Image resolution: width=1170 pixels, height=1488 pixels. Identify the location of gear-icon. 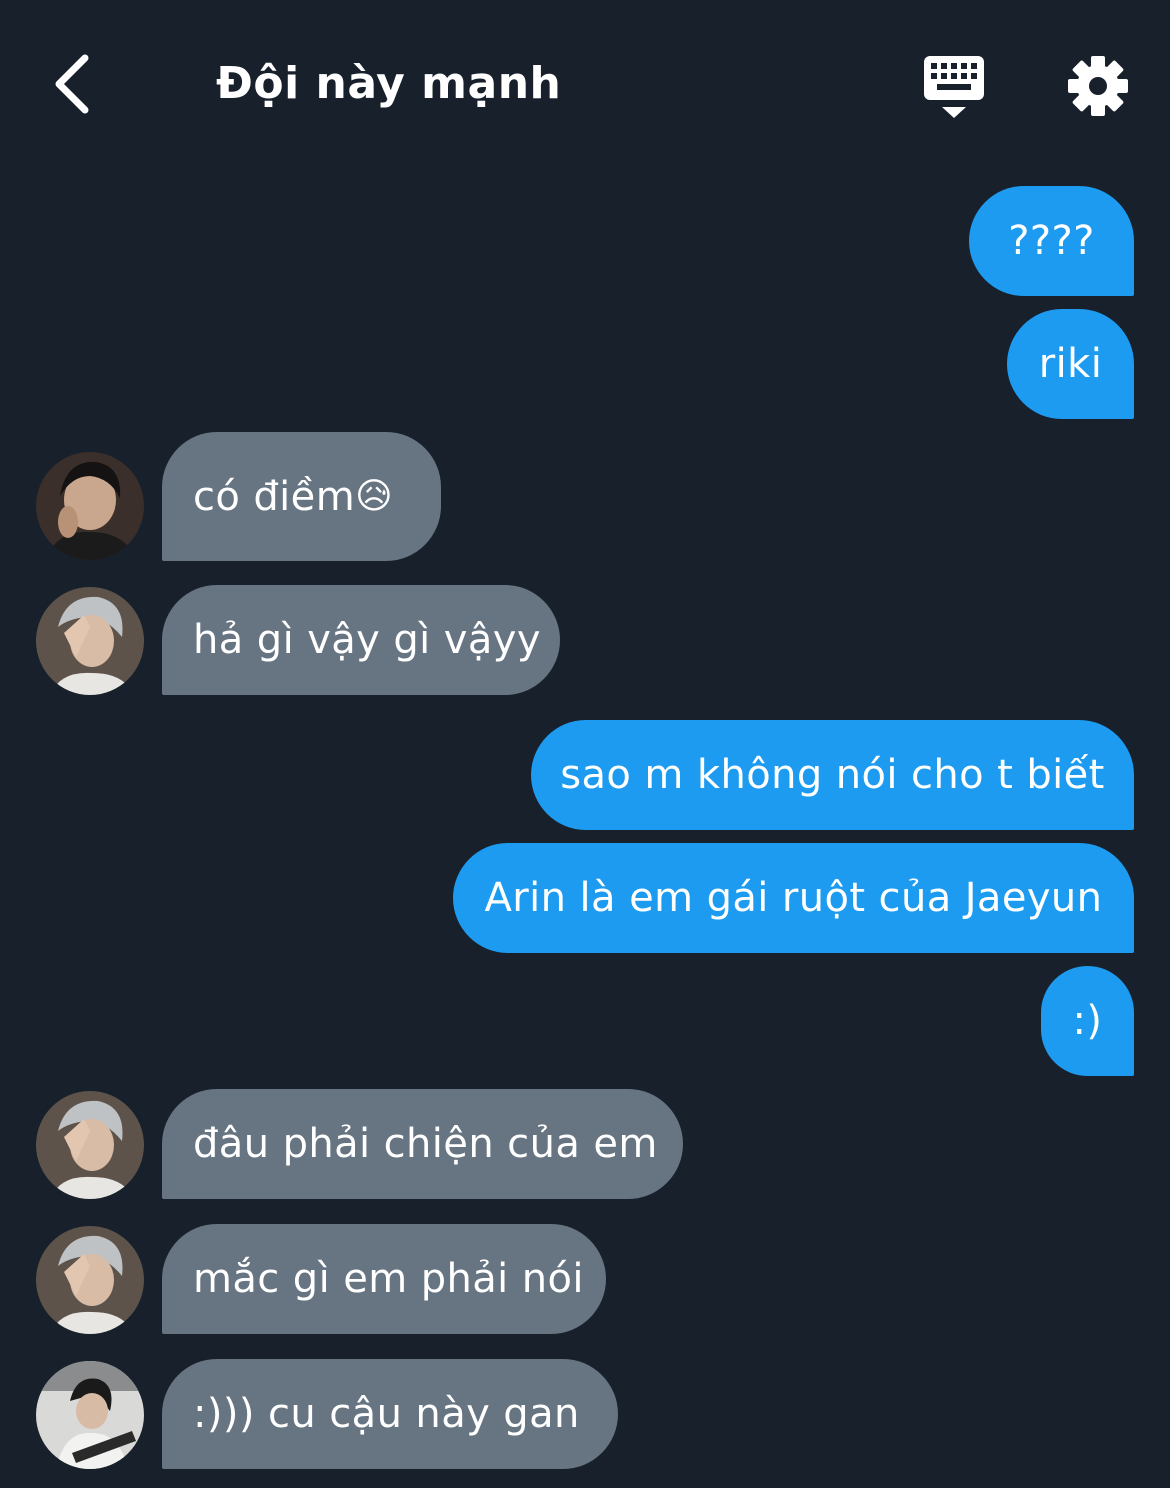
(1098, 86).